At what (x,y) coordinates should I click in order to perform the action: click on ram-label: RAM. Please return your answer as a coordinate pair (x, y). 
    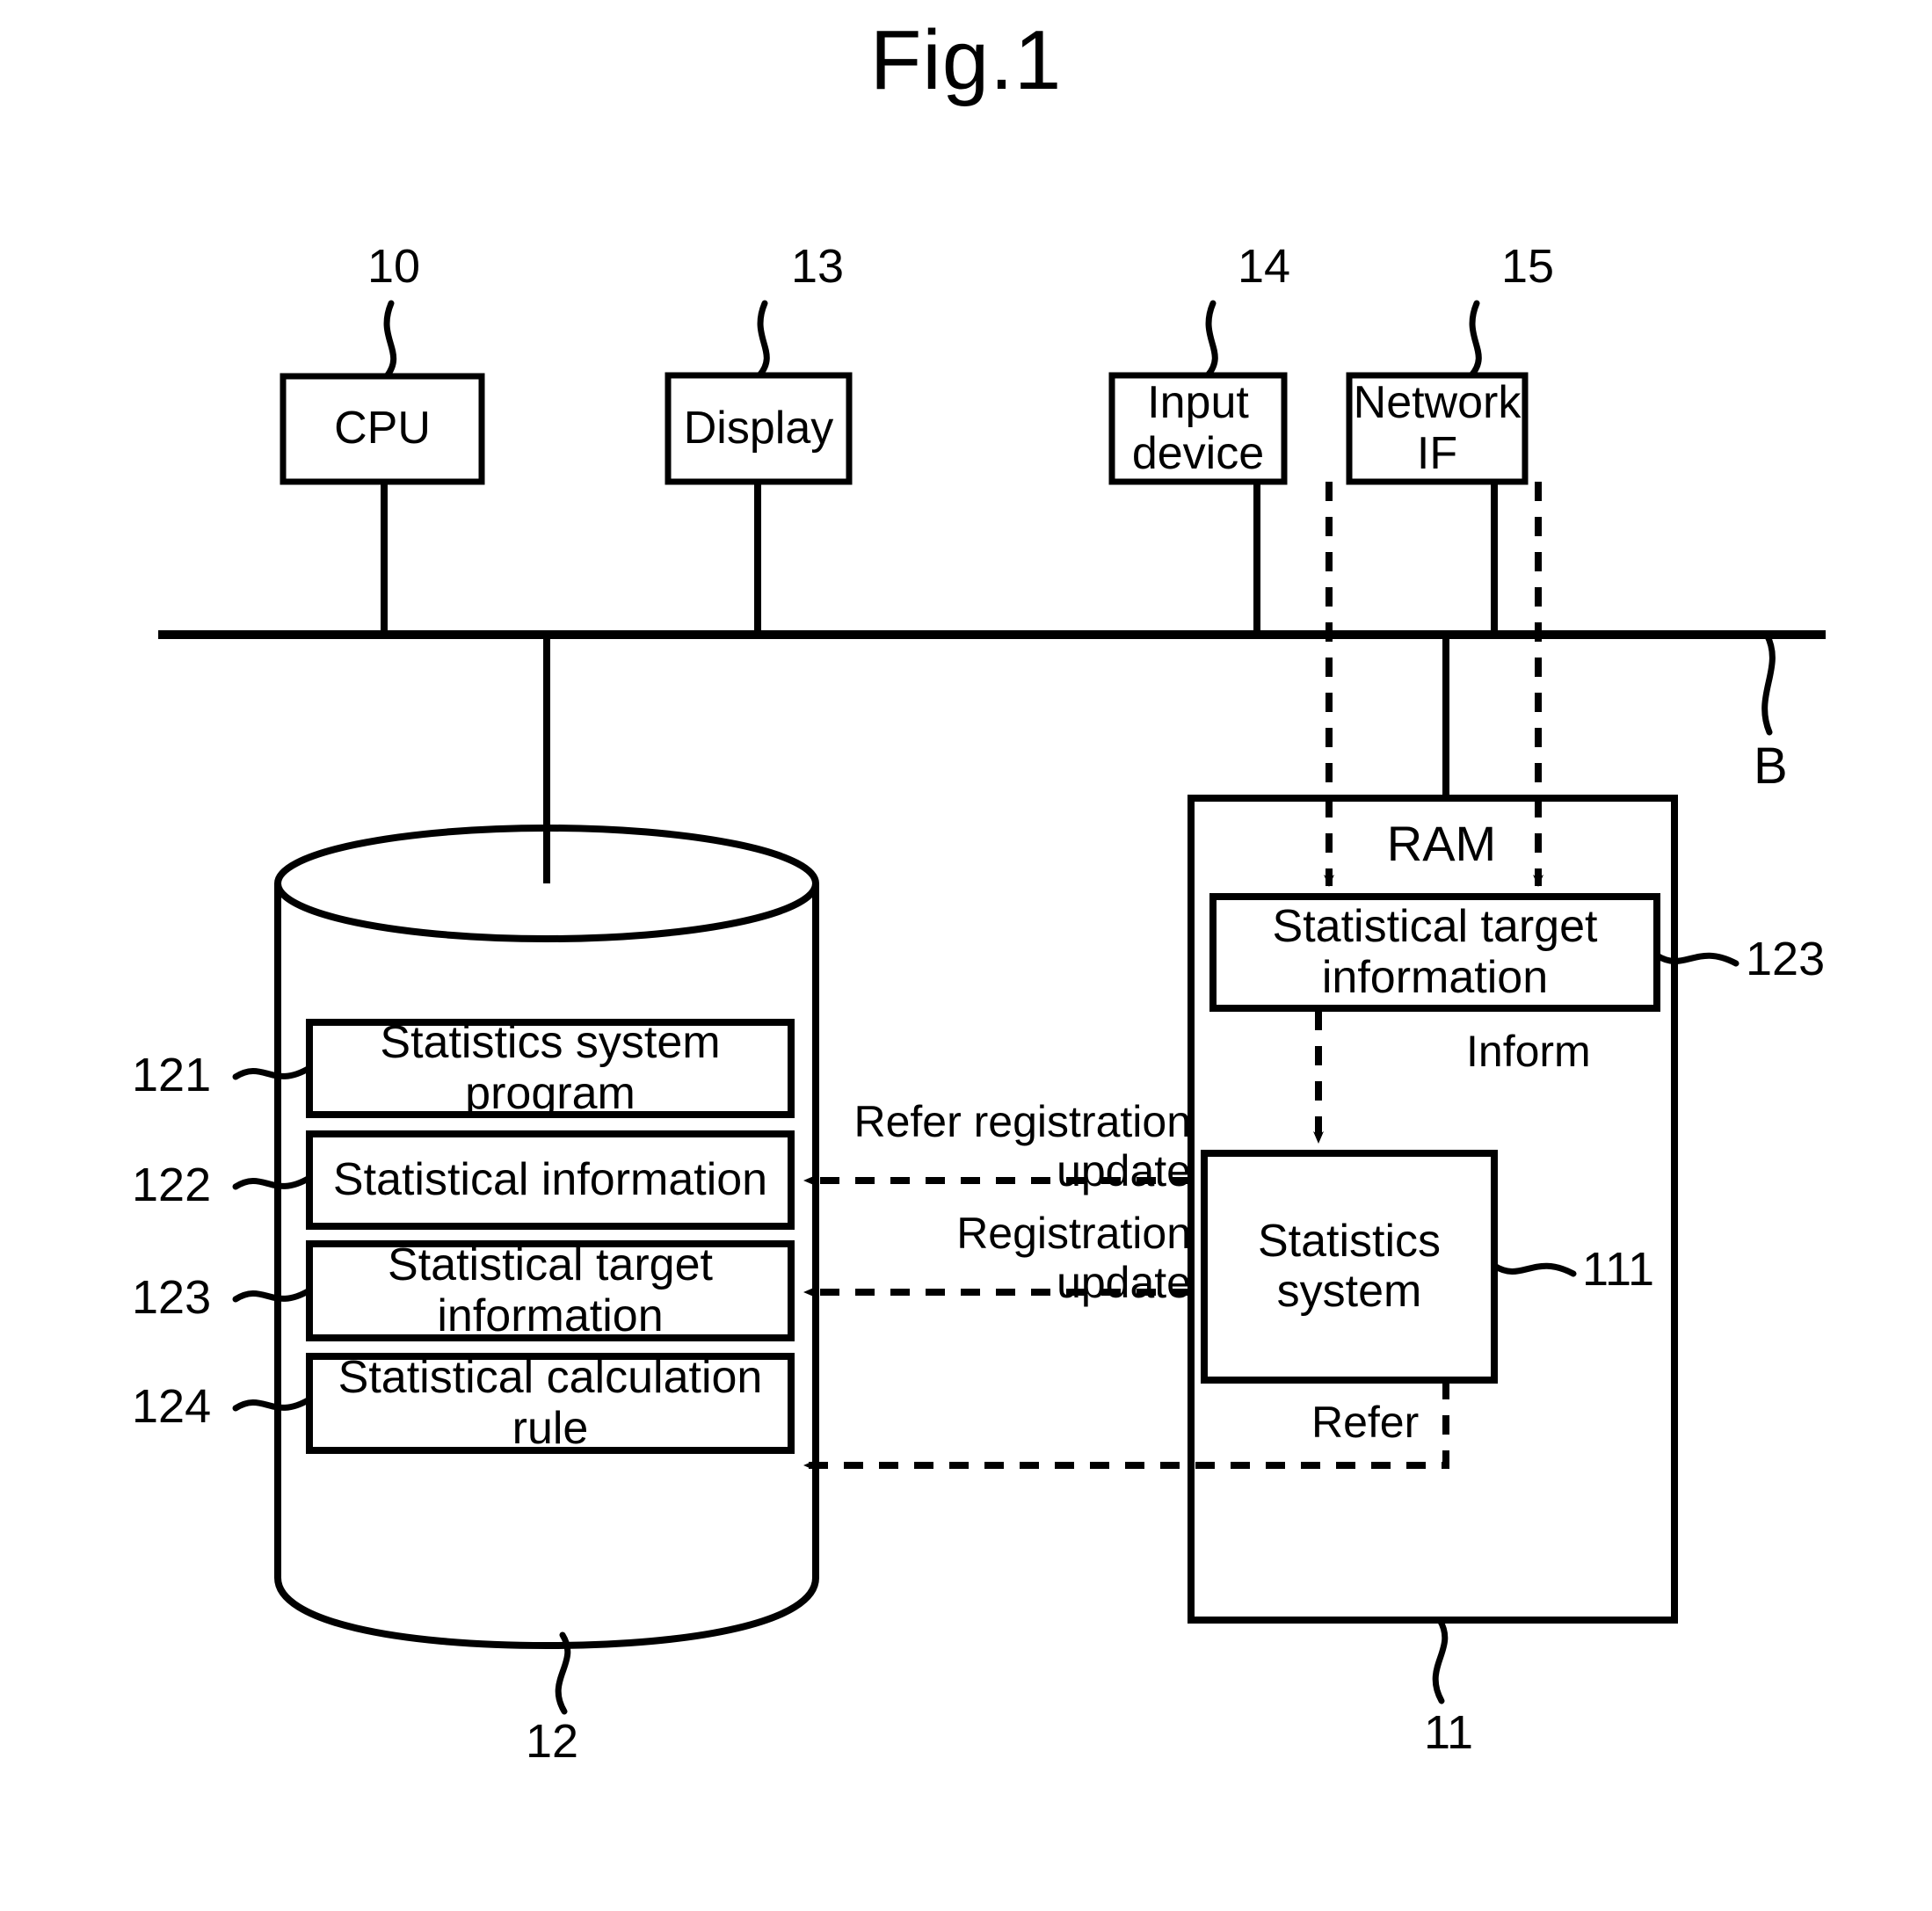
    Looking at the image, I should click on (1441, 843).